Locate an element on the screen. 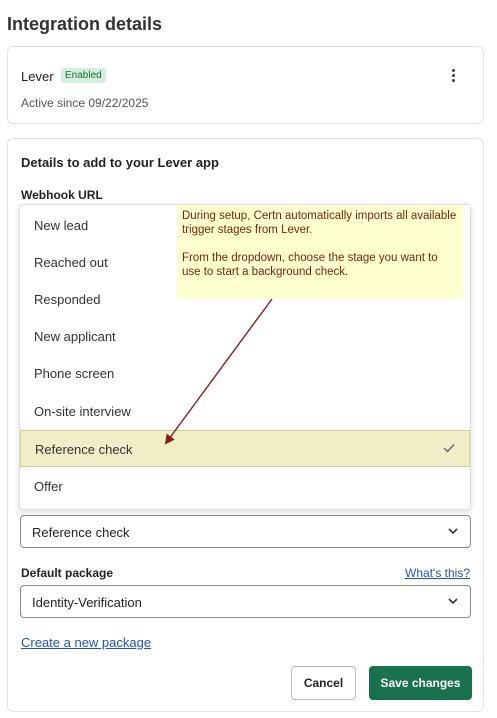 The image size is (497, 718). trigger-stage-select: Reference check is located at coordinates (245, 531).